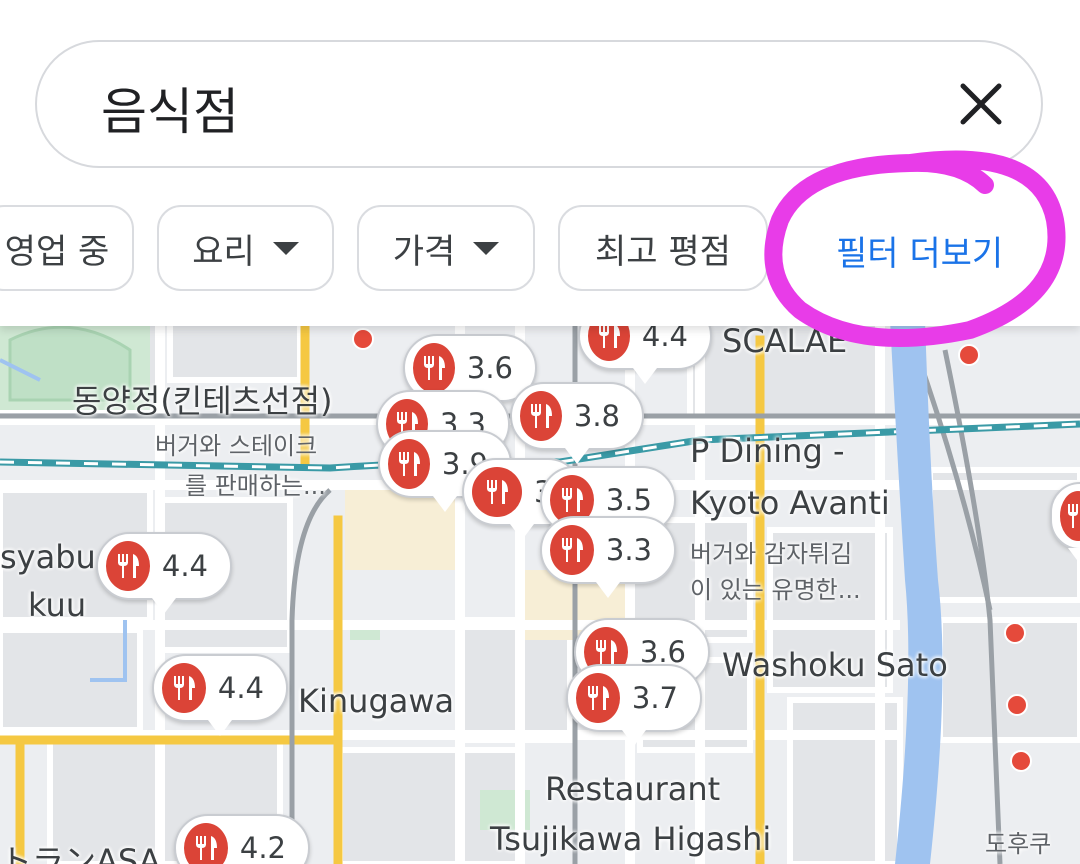 The height and width of the screenshot is (864, 1080). What do you see at coordinates (80, 850) in the screenshot?
I see `place-name-asa: トランASA` at bounding box center [80, 850].